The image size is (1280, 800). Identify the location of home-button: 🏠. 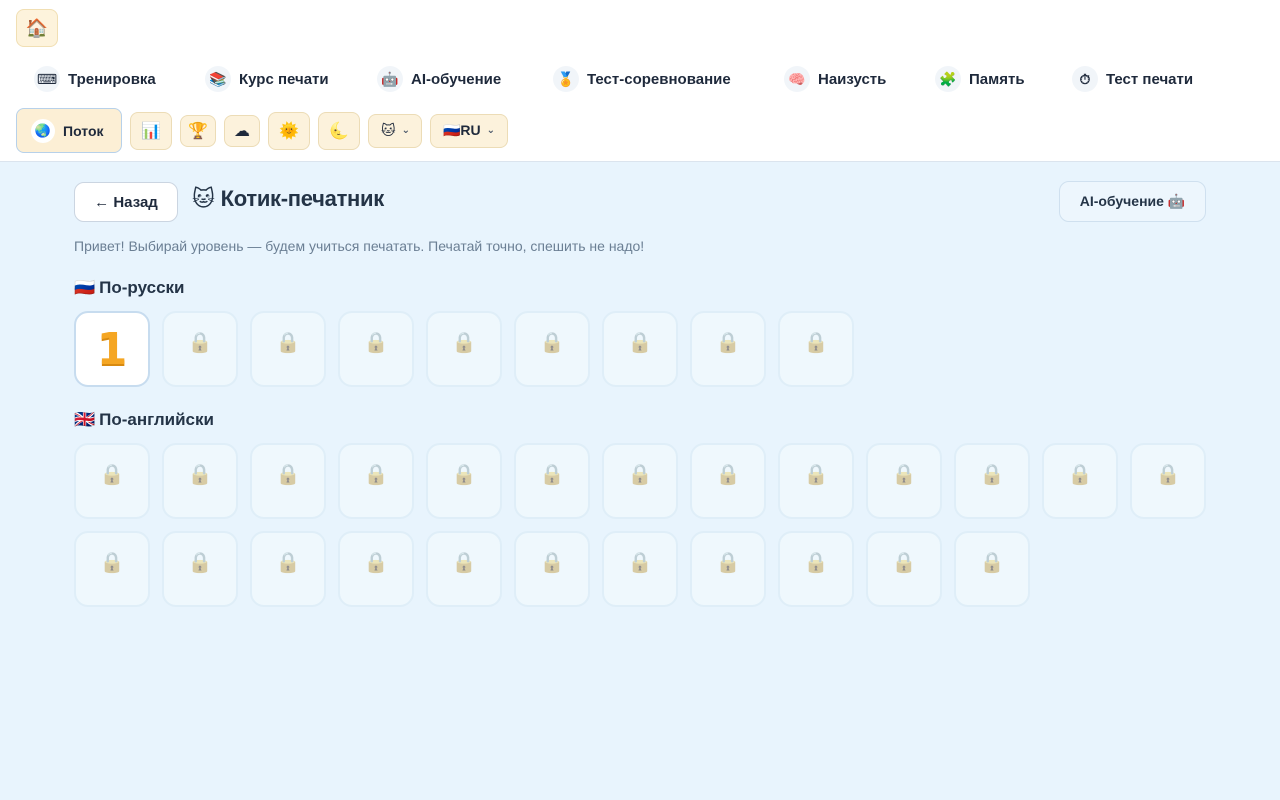
(37, 28).